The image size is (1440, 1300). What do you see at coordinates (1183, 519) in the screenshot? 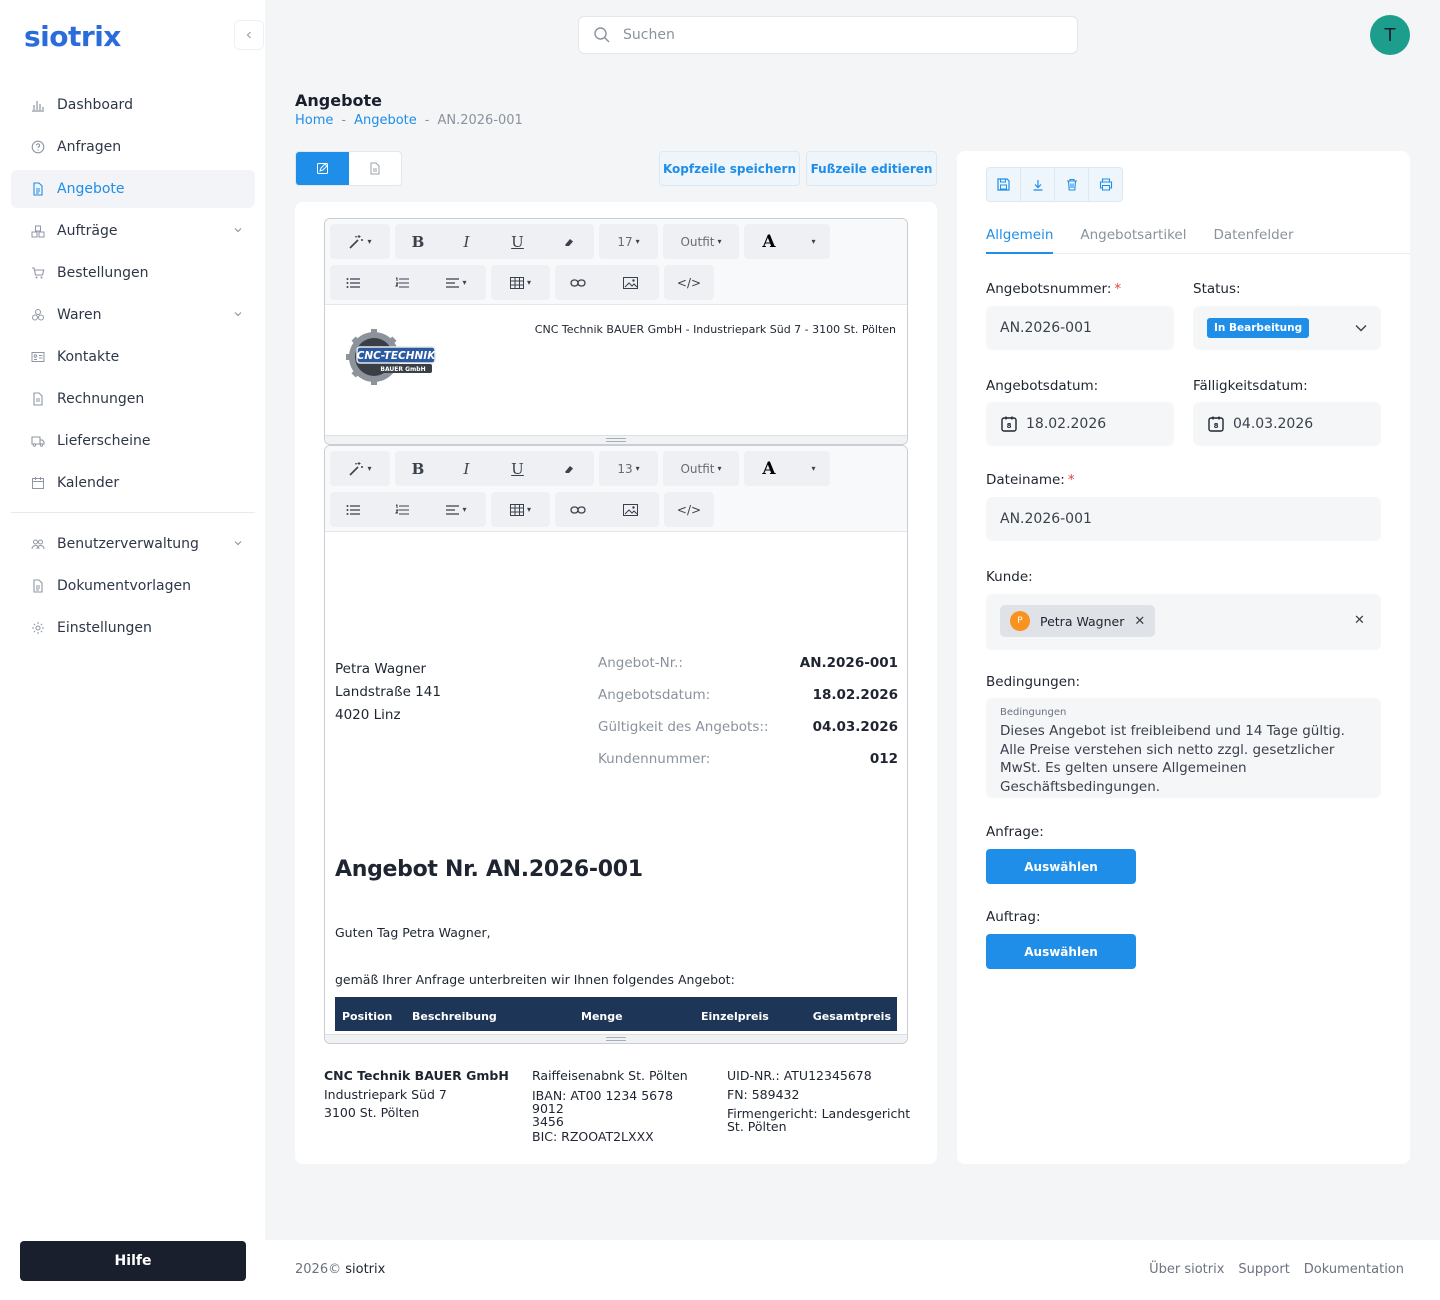
I see `filename-field: AN.2026-001` at bounding box center [1183, 519].